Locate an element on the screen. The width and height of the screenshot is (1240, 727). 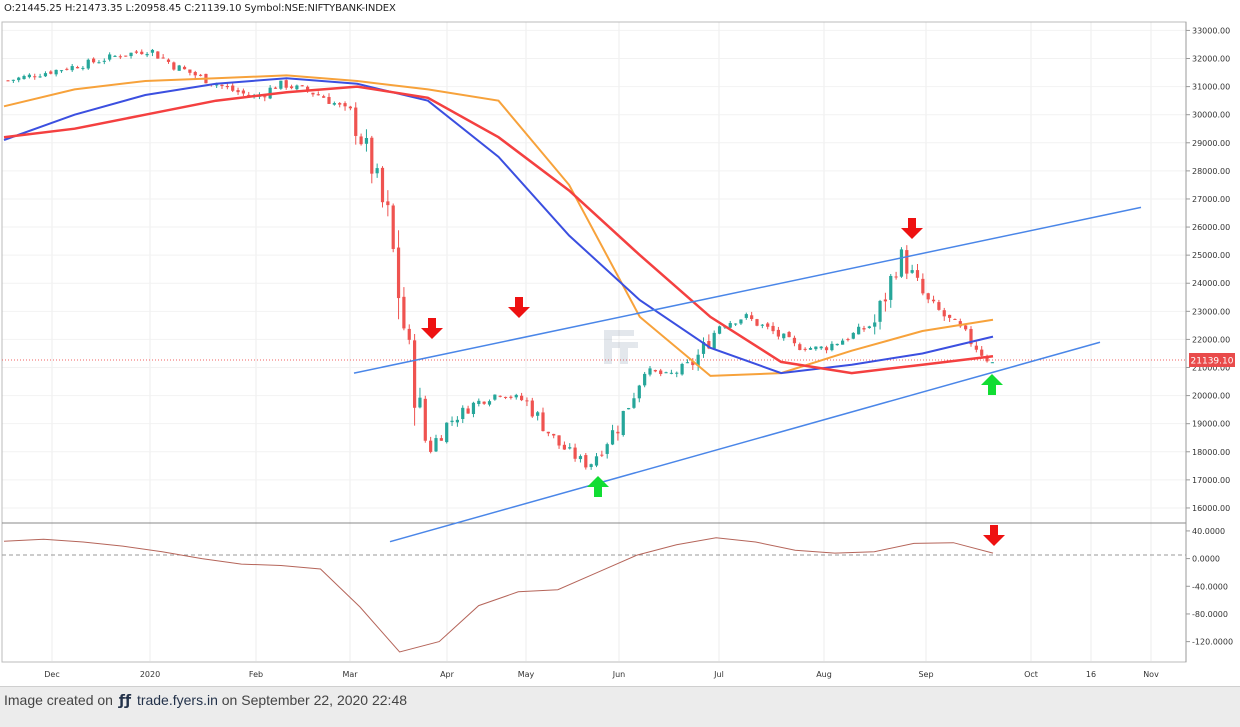
oscillator-tick-label: -40.0000 is located at coordinates (1210, 586).